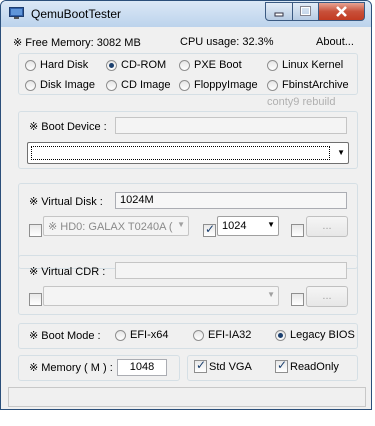  What do you see at coordinates (16, 13) in the screenshot?
I see `monitor-icon` at bounding box center [16, 13].